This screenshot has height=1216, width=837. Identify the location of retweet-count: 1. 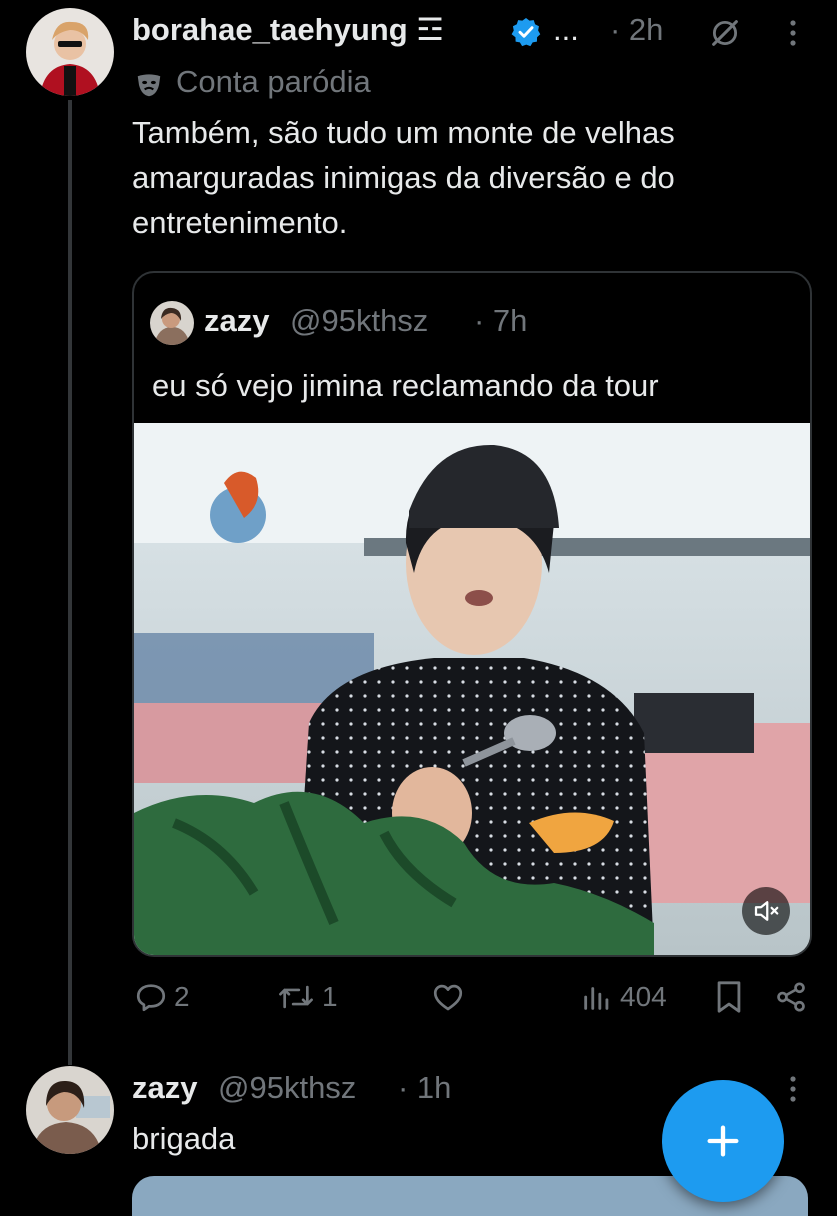
(330, 996).